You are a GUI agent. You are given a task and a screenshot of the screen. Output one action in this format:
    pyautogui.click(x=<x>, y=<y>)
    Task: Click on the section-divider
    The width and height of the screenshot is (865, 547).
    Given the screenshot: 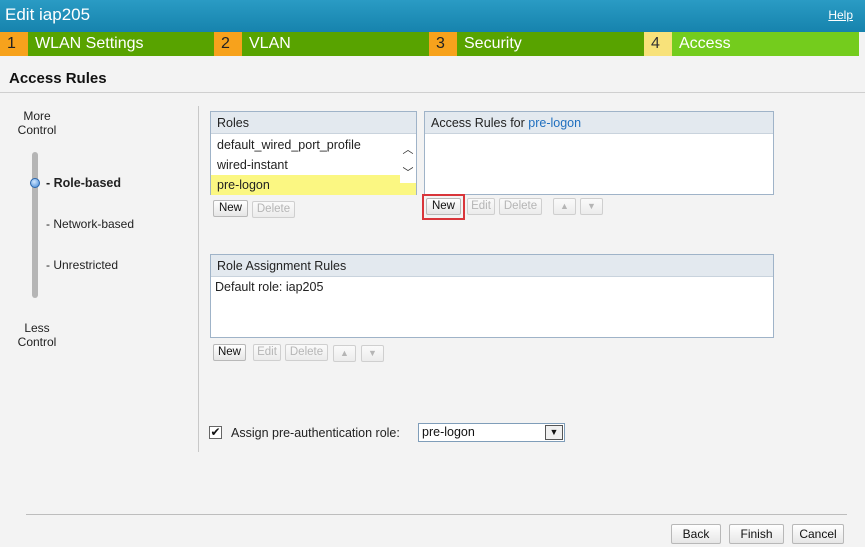 What is the action you would take?
    pyautogui.click(x=432, y=92)
    